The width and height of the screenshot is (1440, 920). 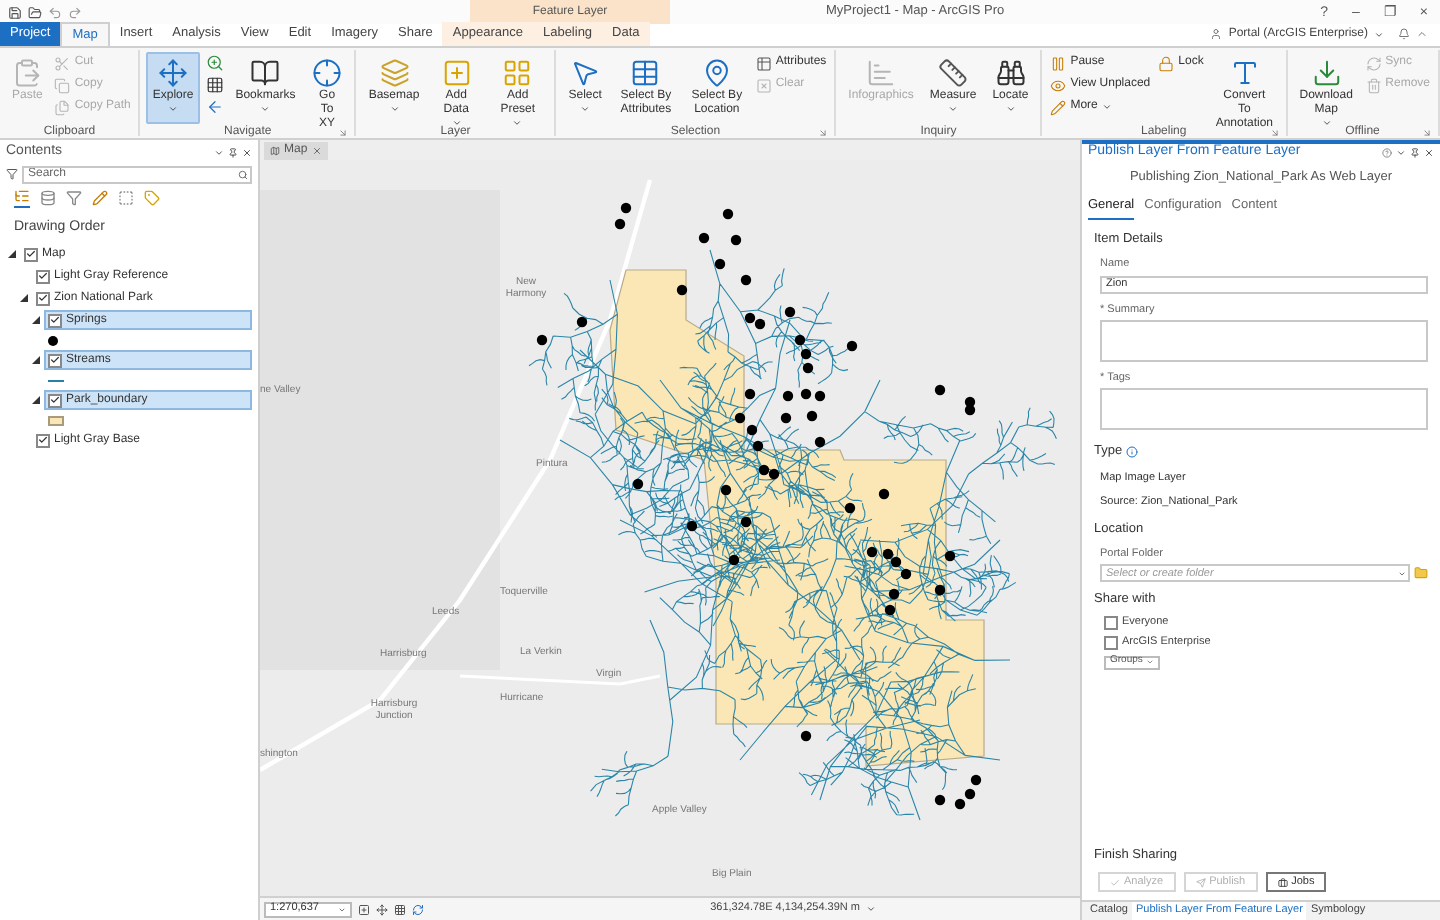 What do you see at coordinates (1404, 34) in the screenshot?
I see `bell-icon` at bounding box center [1404, 34].